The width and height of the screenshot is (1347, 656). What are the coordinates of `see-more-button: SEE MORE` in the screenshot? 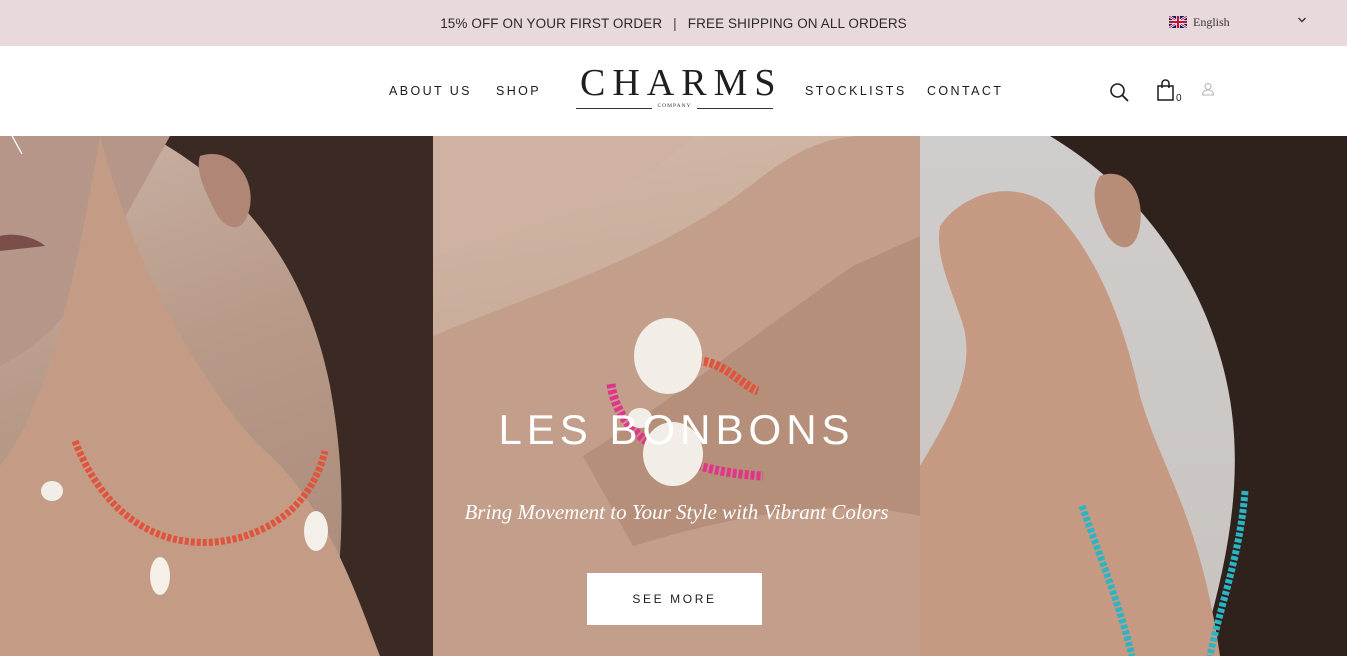 It's located at (674, 599).